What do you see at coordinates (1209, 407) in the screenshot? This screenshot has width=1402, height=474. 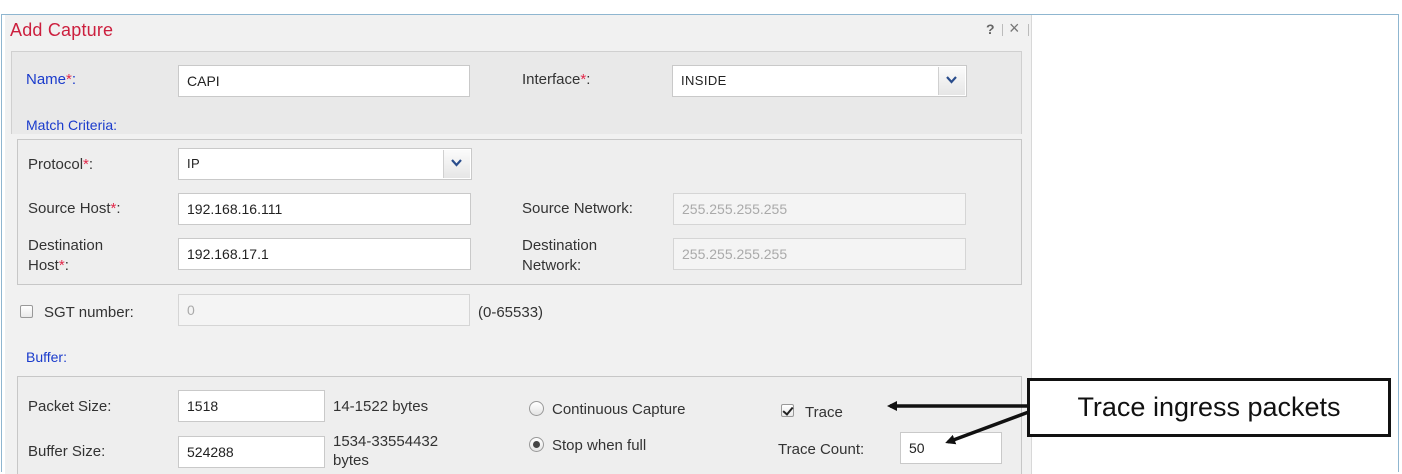 I see `annotation-callout: Trace ingress packets` at bounding box center [1209, 407].